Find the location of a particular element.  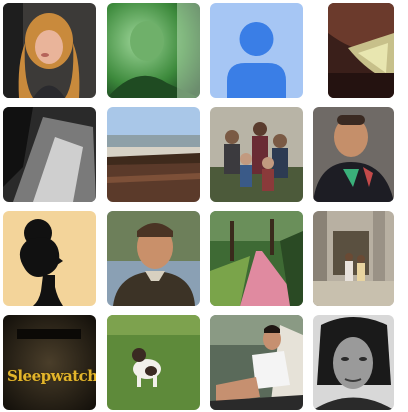

avatar-seaside-landscape is located at coordinates (153, 154).